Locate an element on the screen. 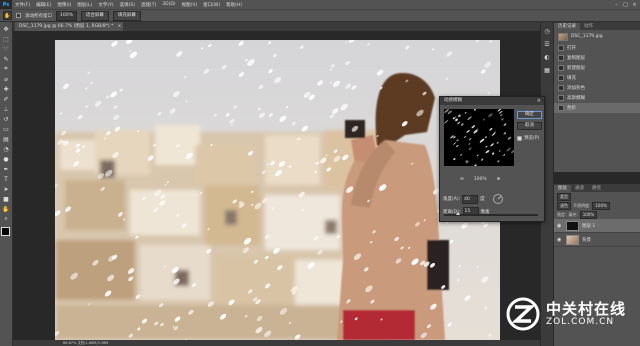 The image size is (640, 346). marquee-icon: ⬚ is located at coordinates (6, 39).